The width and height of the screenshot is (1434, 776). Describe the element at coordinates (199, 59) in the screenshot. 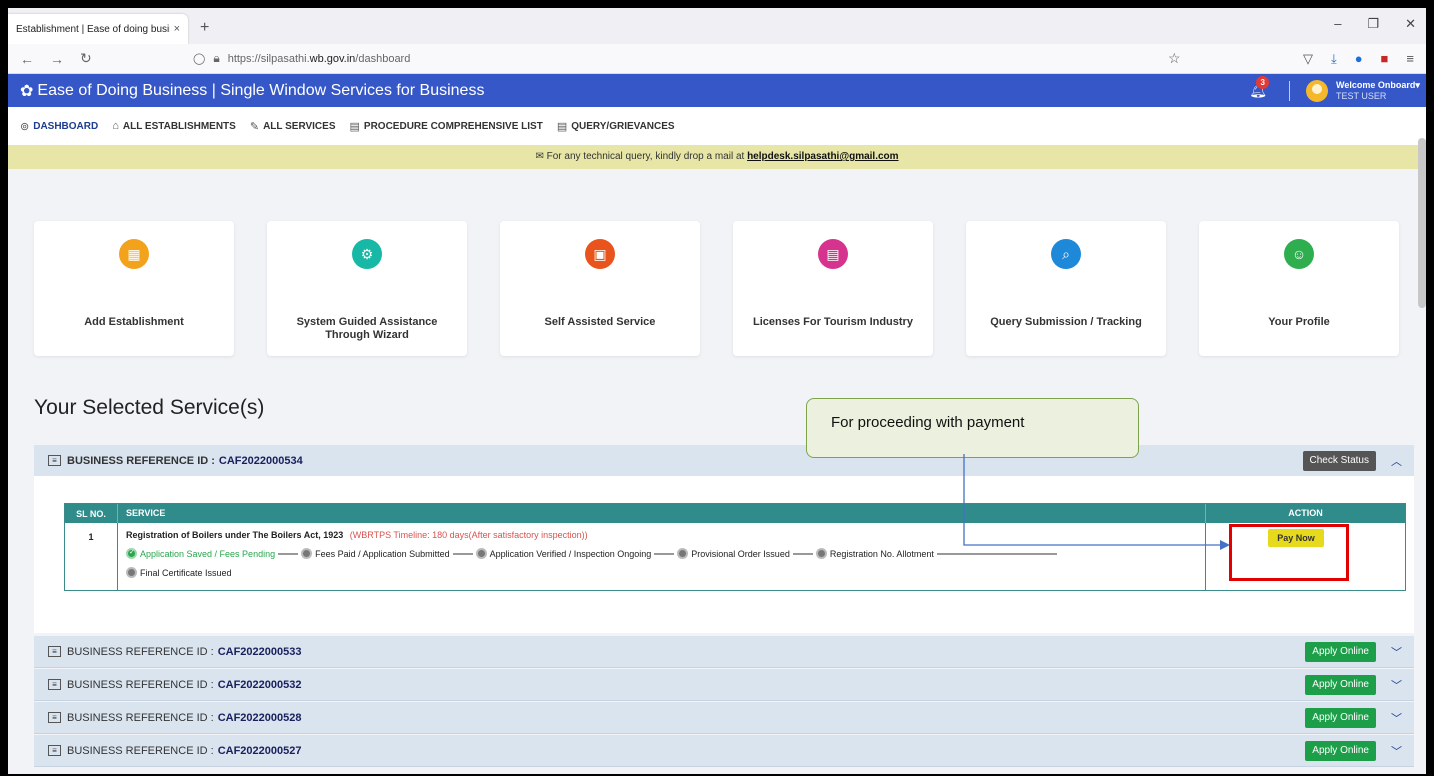

I see `shield-icon: ◯` at that location.